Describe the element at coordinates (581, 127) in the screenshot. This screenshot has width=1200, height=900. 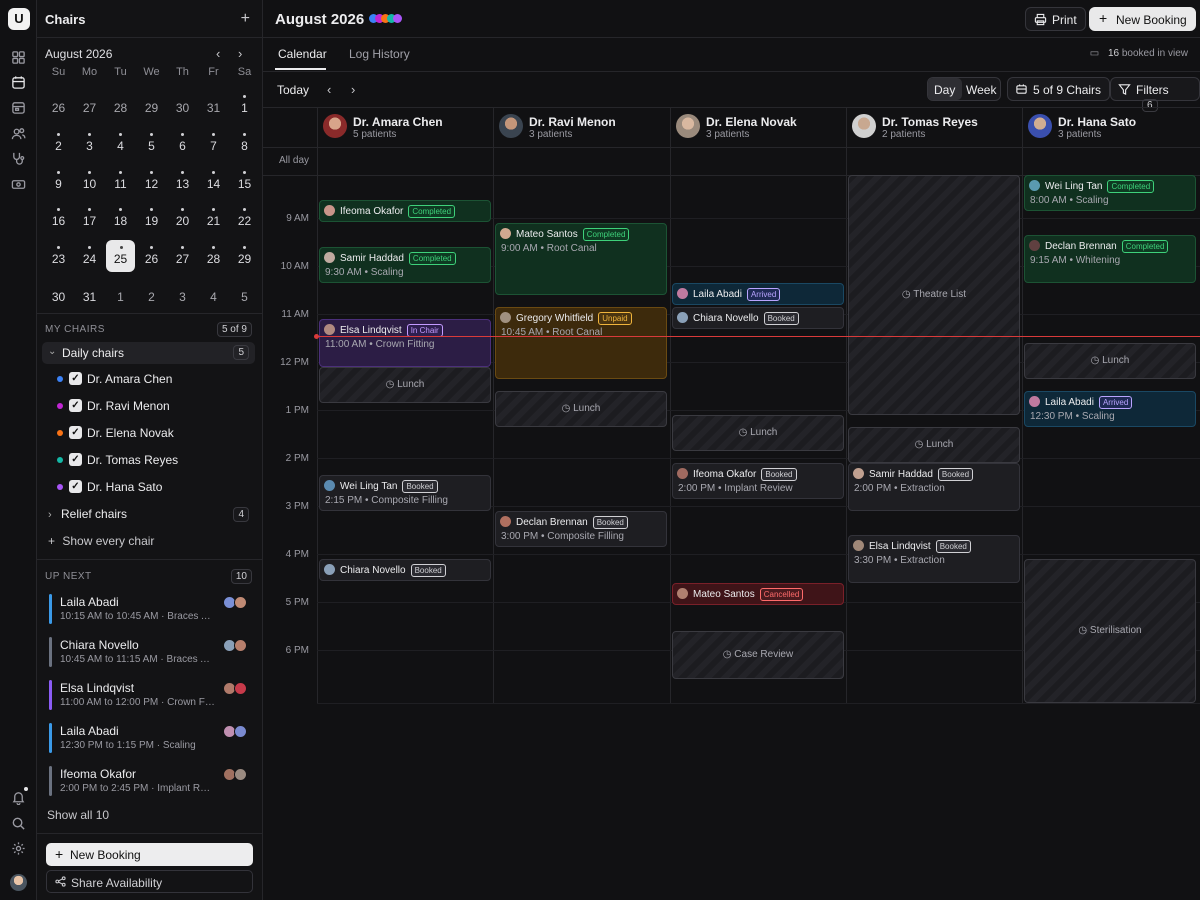
I see `doctor-column-header: Dr. Ravi Menon 3 patients` at that location.